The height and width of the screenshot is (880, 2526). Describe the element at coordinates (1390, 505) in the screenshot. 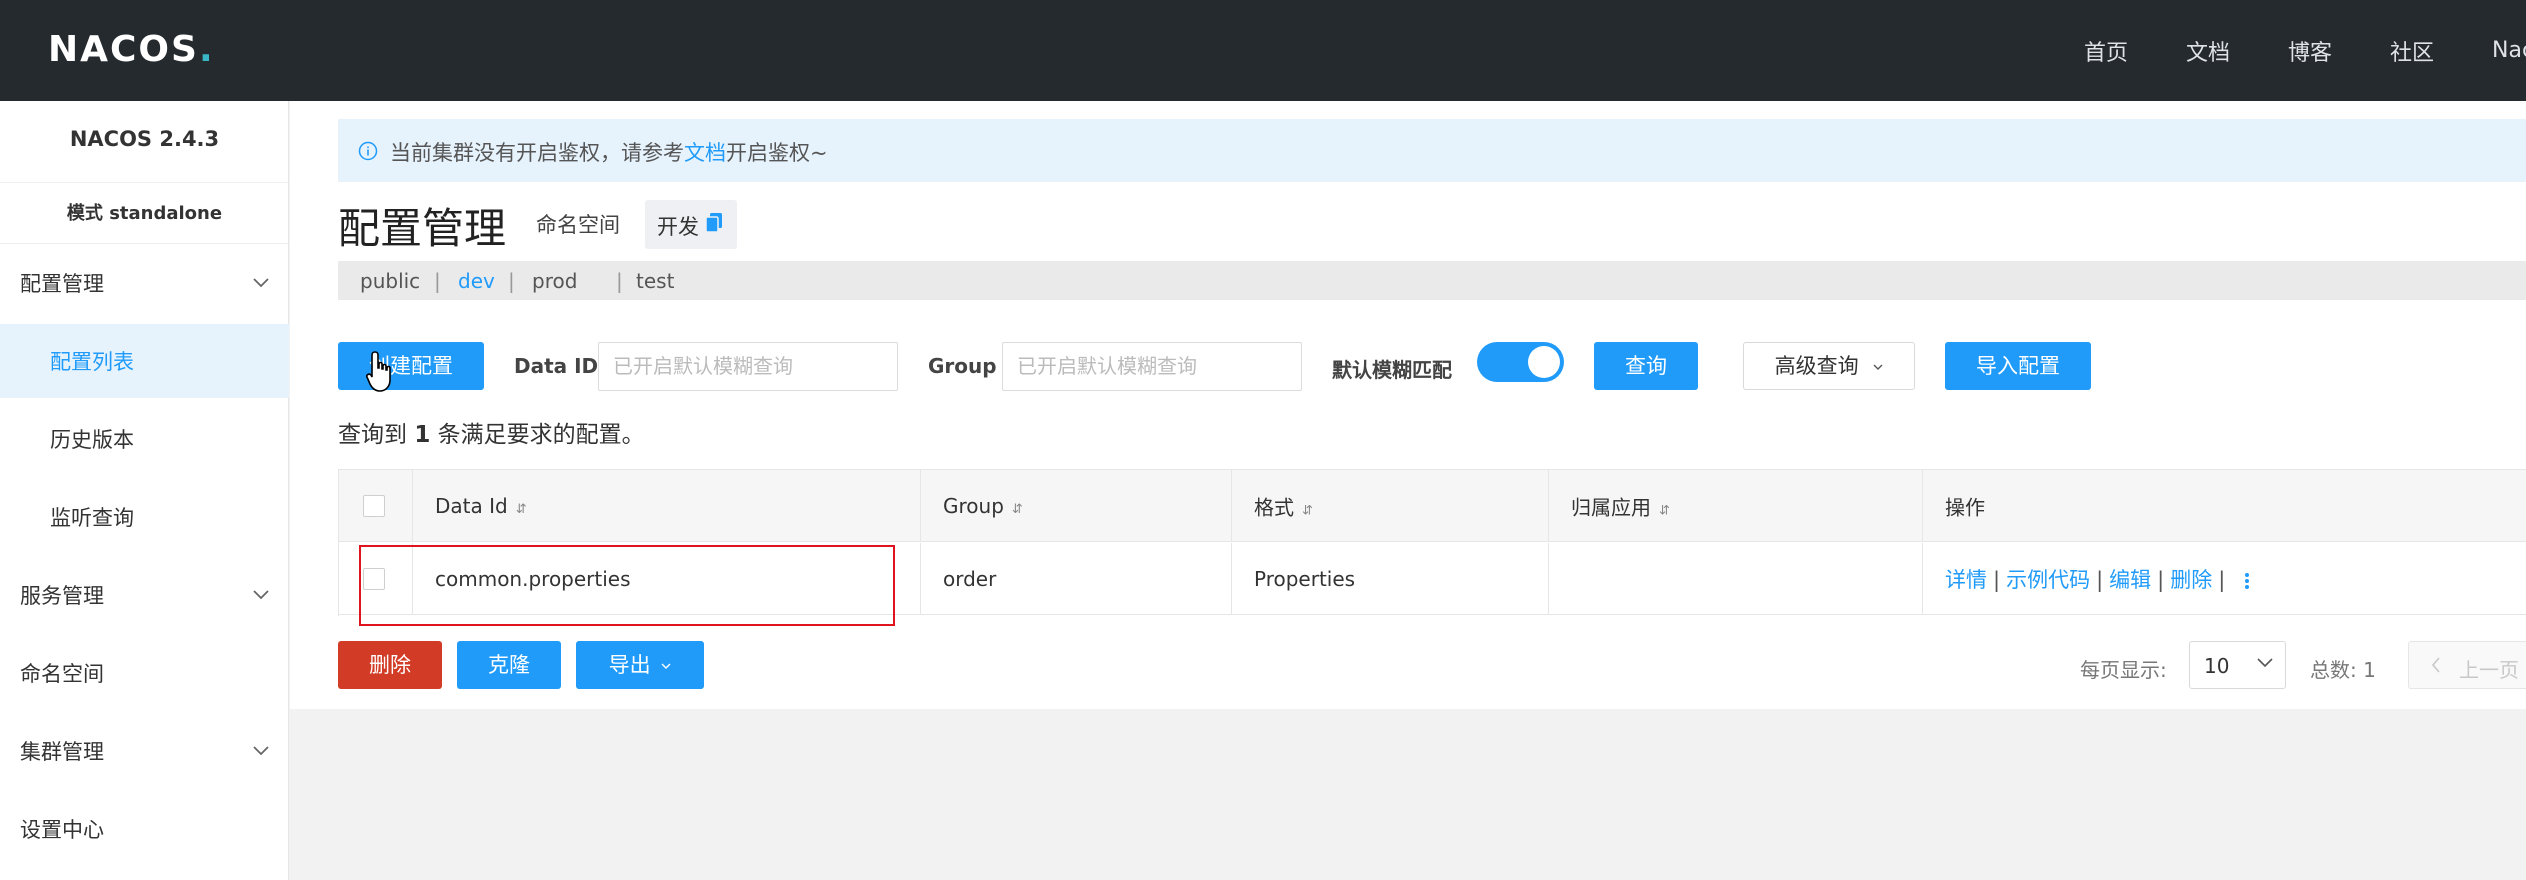

I see `column-header-format: 格式 ⇵` at that location.